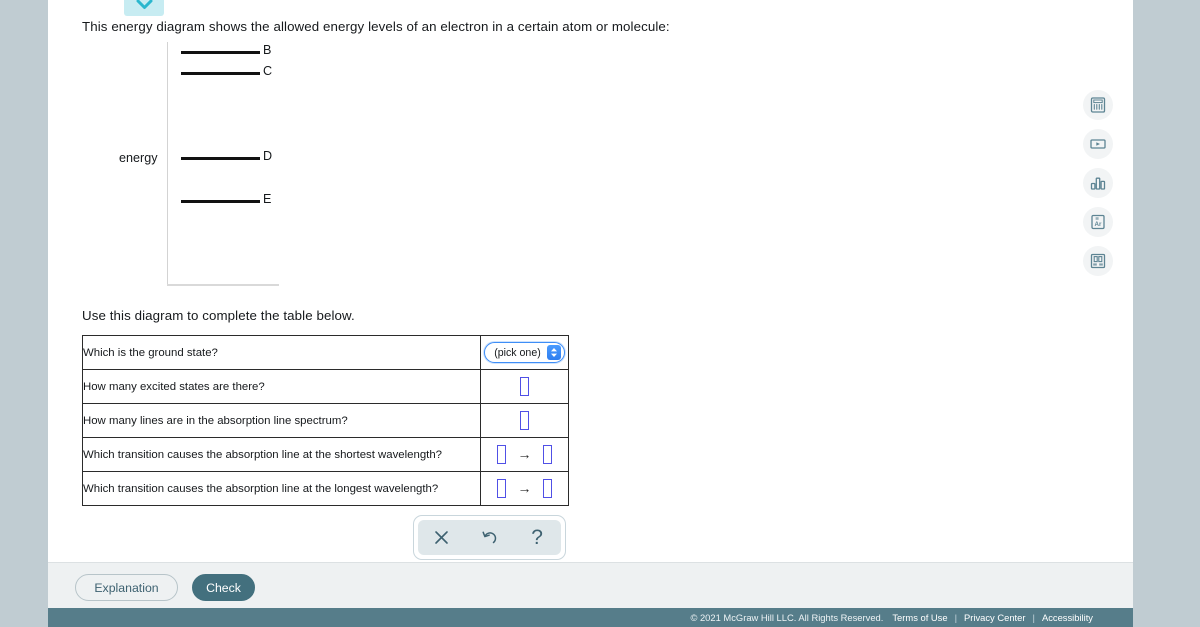  What do you see at coordinates (590, 585) in the screenshot?
I see `action-bar: Explanation Check` at bounding box center [590, 585].